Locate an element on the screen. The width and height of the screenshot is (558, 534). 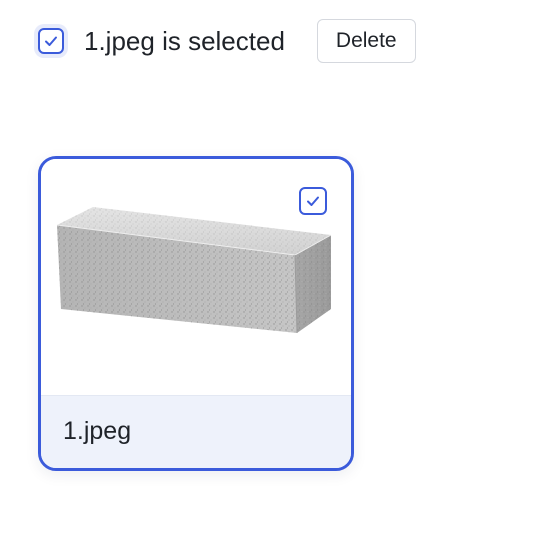
file-name: 1.jpeg is located at coordinates (97, 431).